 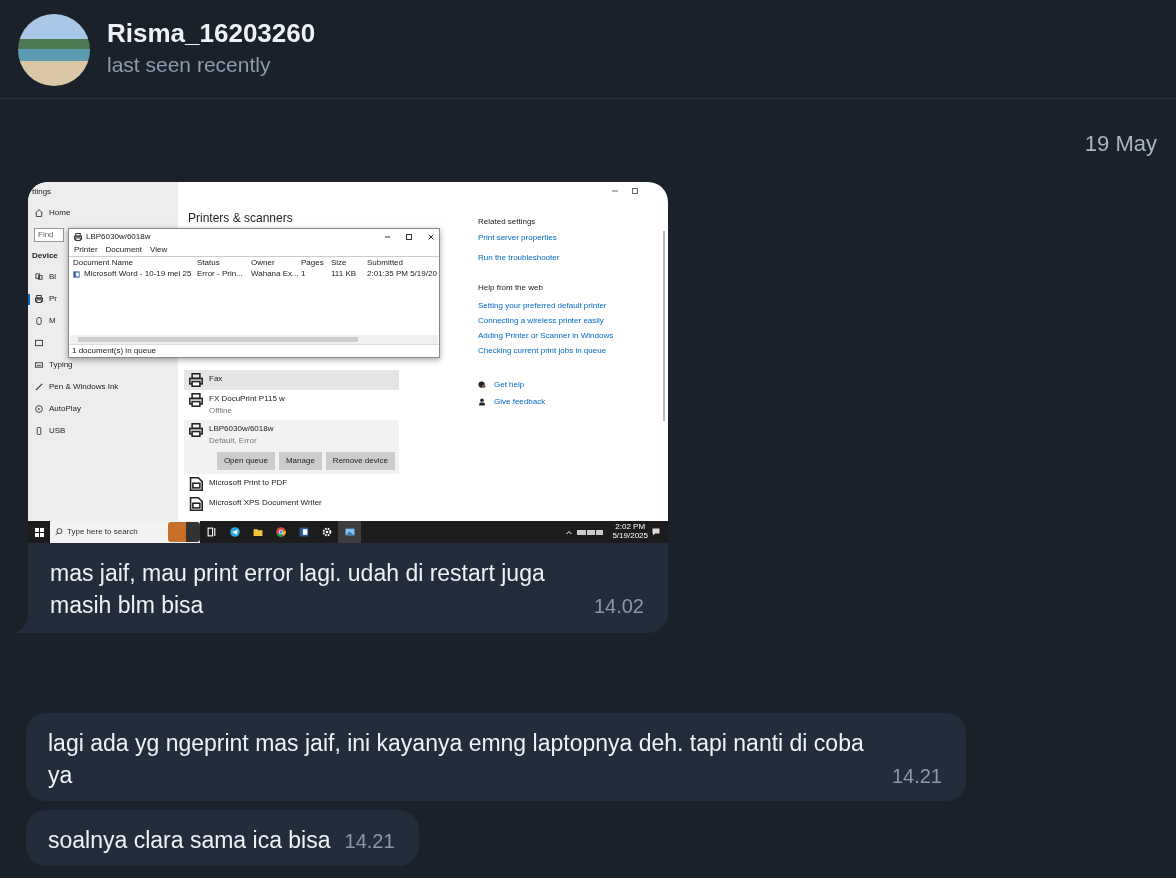 I want to click on folder-icon, so click(x=257, y=532).